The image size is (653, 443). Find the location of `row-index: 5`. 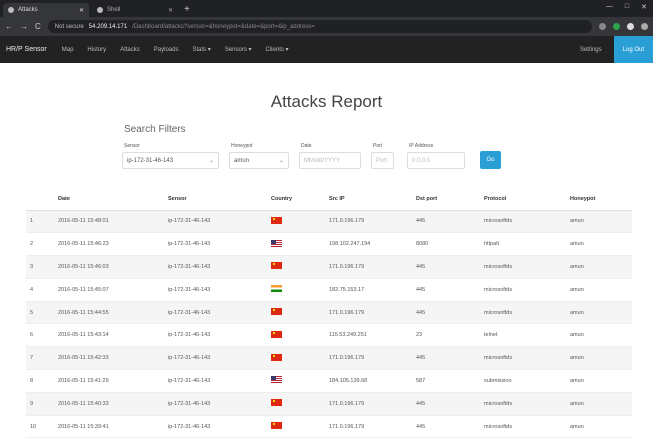

row-index: 5 is located at coordinates (40, 313).